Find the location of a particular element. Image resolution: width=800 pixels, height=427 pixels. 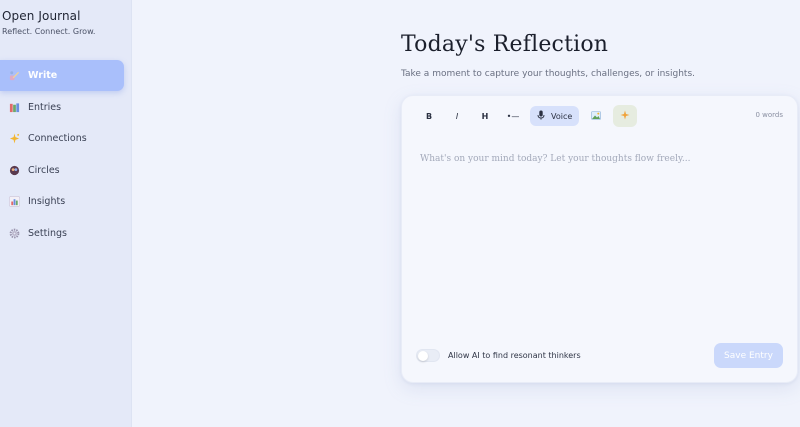

voice-label: Voice is located at coordinates (562, 116).